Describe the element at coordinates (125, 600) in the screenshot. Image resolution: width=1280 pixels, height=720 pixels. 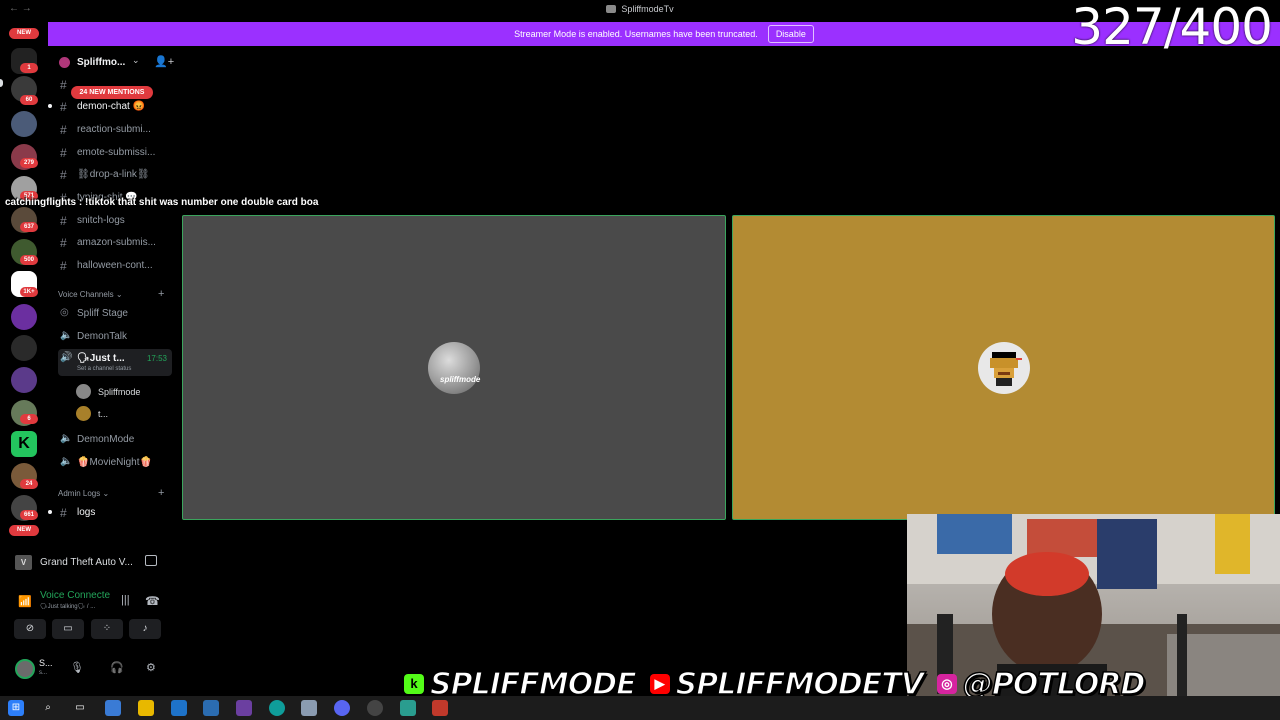
I see `noise-suppression-icon: |||` at that location.